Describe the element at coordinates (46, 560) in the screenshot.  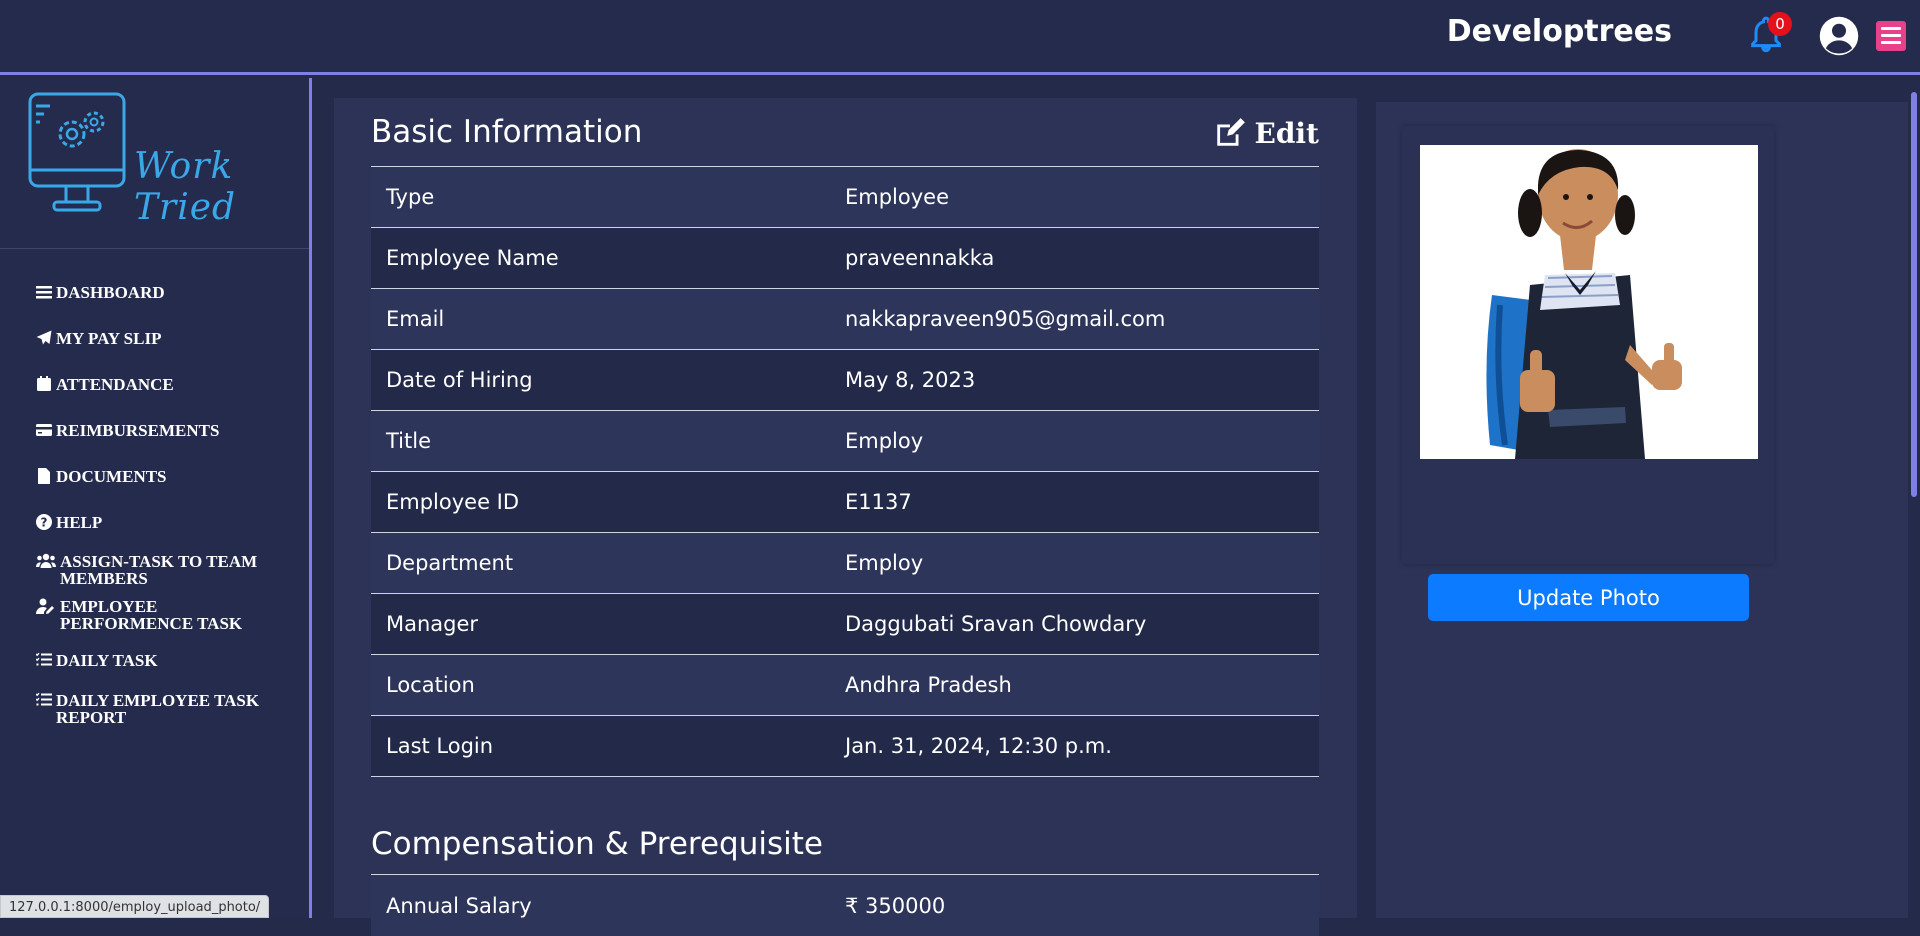
I see `users-icon` at that location.